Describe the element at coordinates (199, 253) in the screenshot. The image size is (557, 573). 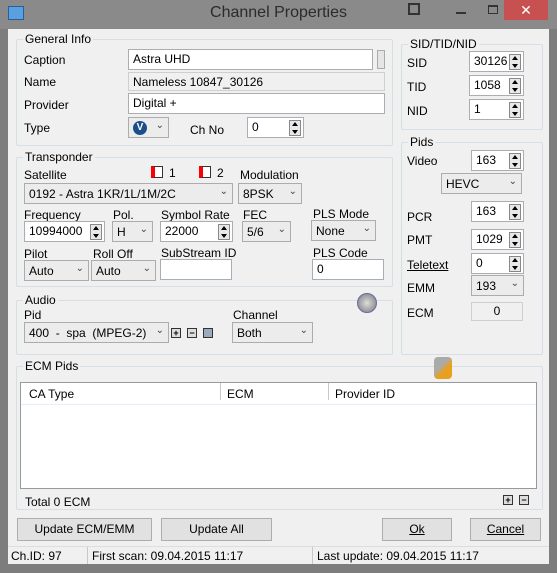
I see `substream-label: SubStream ID` at that location.